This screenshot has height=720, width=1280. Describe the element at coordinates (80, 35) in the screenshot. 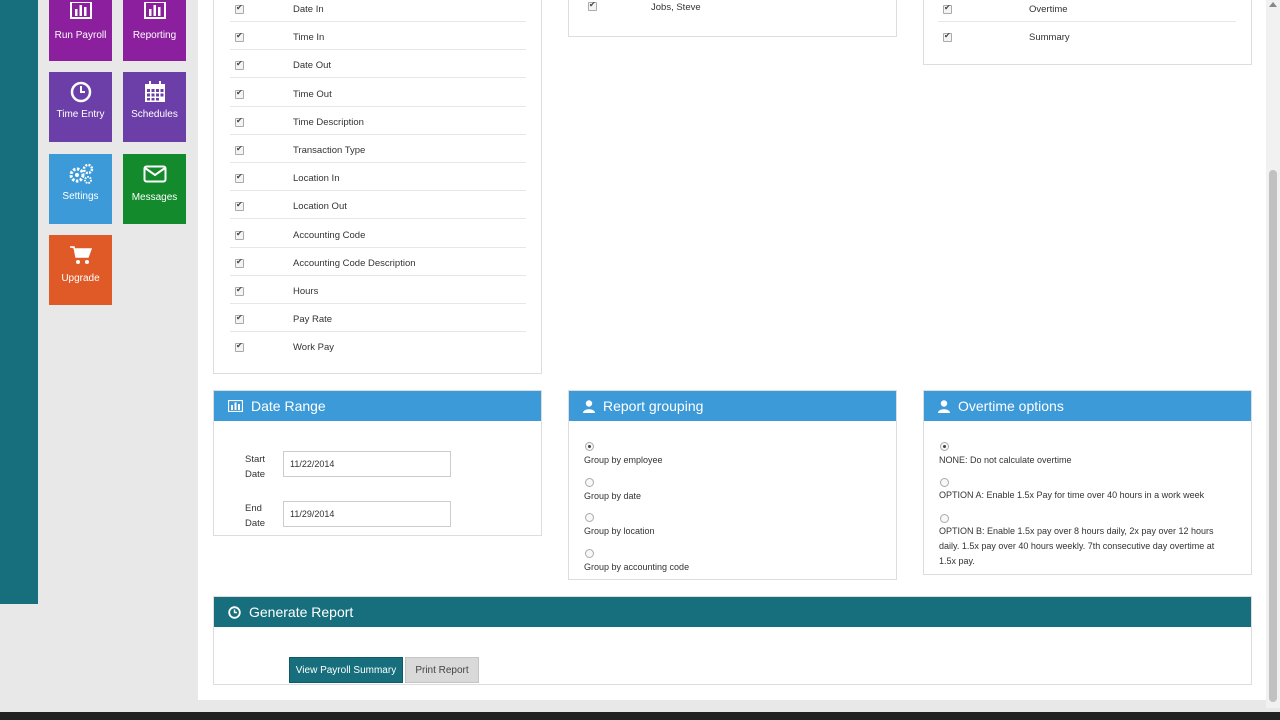

I see `tile-label: Run Payroll` at that location.